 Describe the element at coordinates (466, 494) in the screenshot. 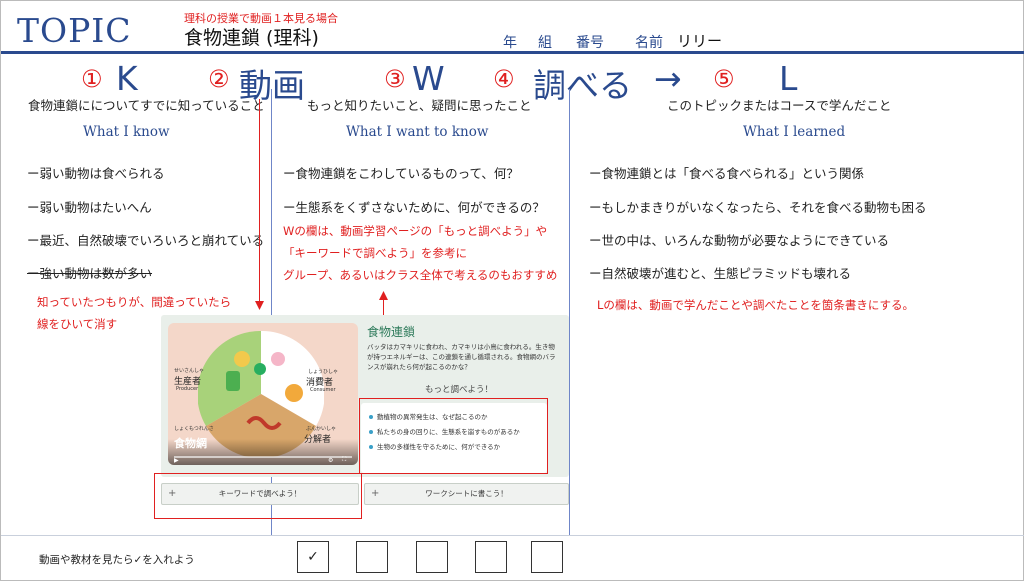

I see `worksheet-button: + ワークシートに書こう！` at that location.